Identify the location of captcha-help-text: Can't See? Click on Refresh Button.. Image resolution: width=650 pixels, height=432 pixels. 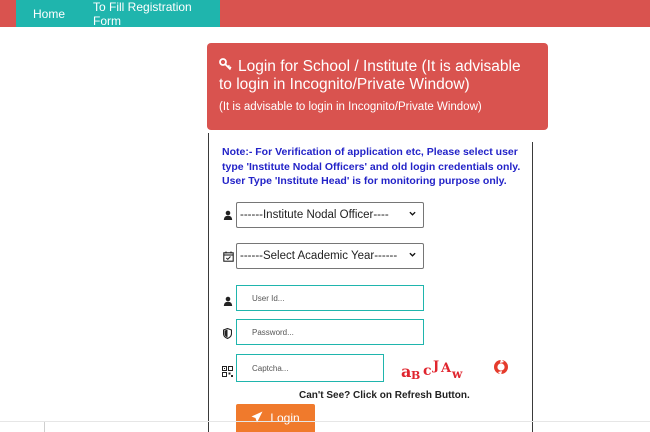
(384, 395).